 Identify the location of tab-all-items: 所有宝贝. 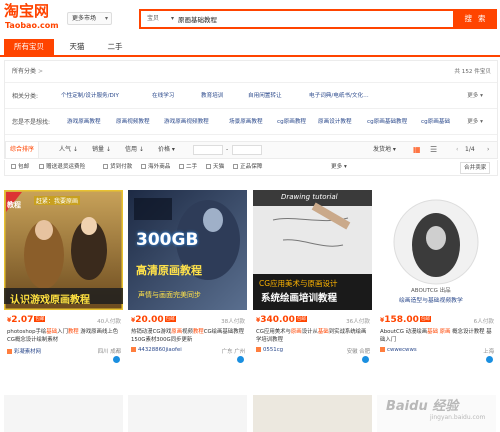
(29, 47).